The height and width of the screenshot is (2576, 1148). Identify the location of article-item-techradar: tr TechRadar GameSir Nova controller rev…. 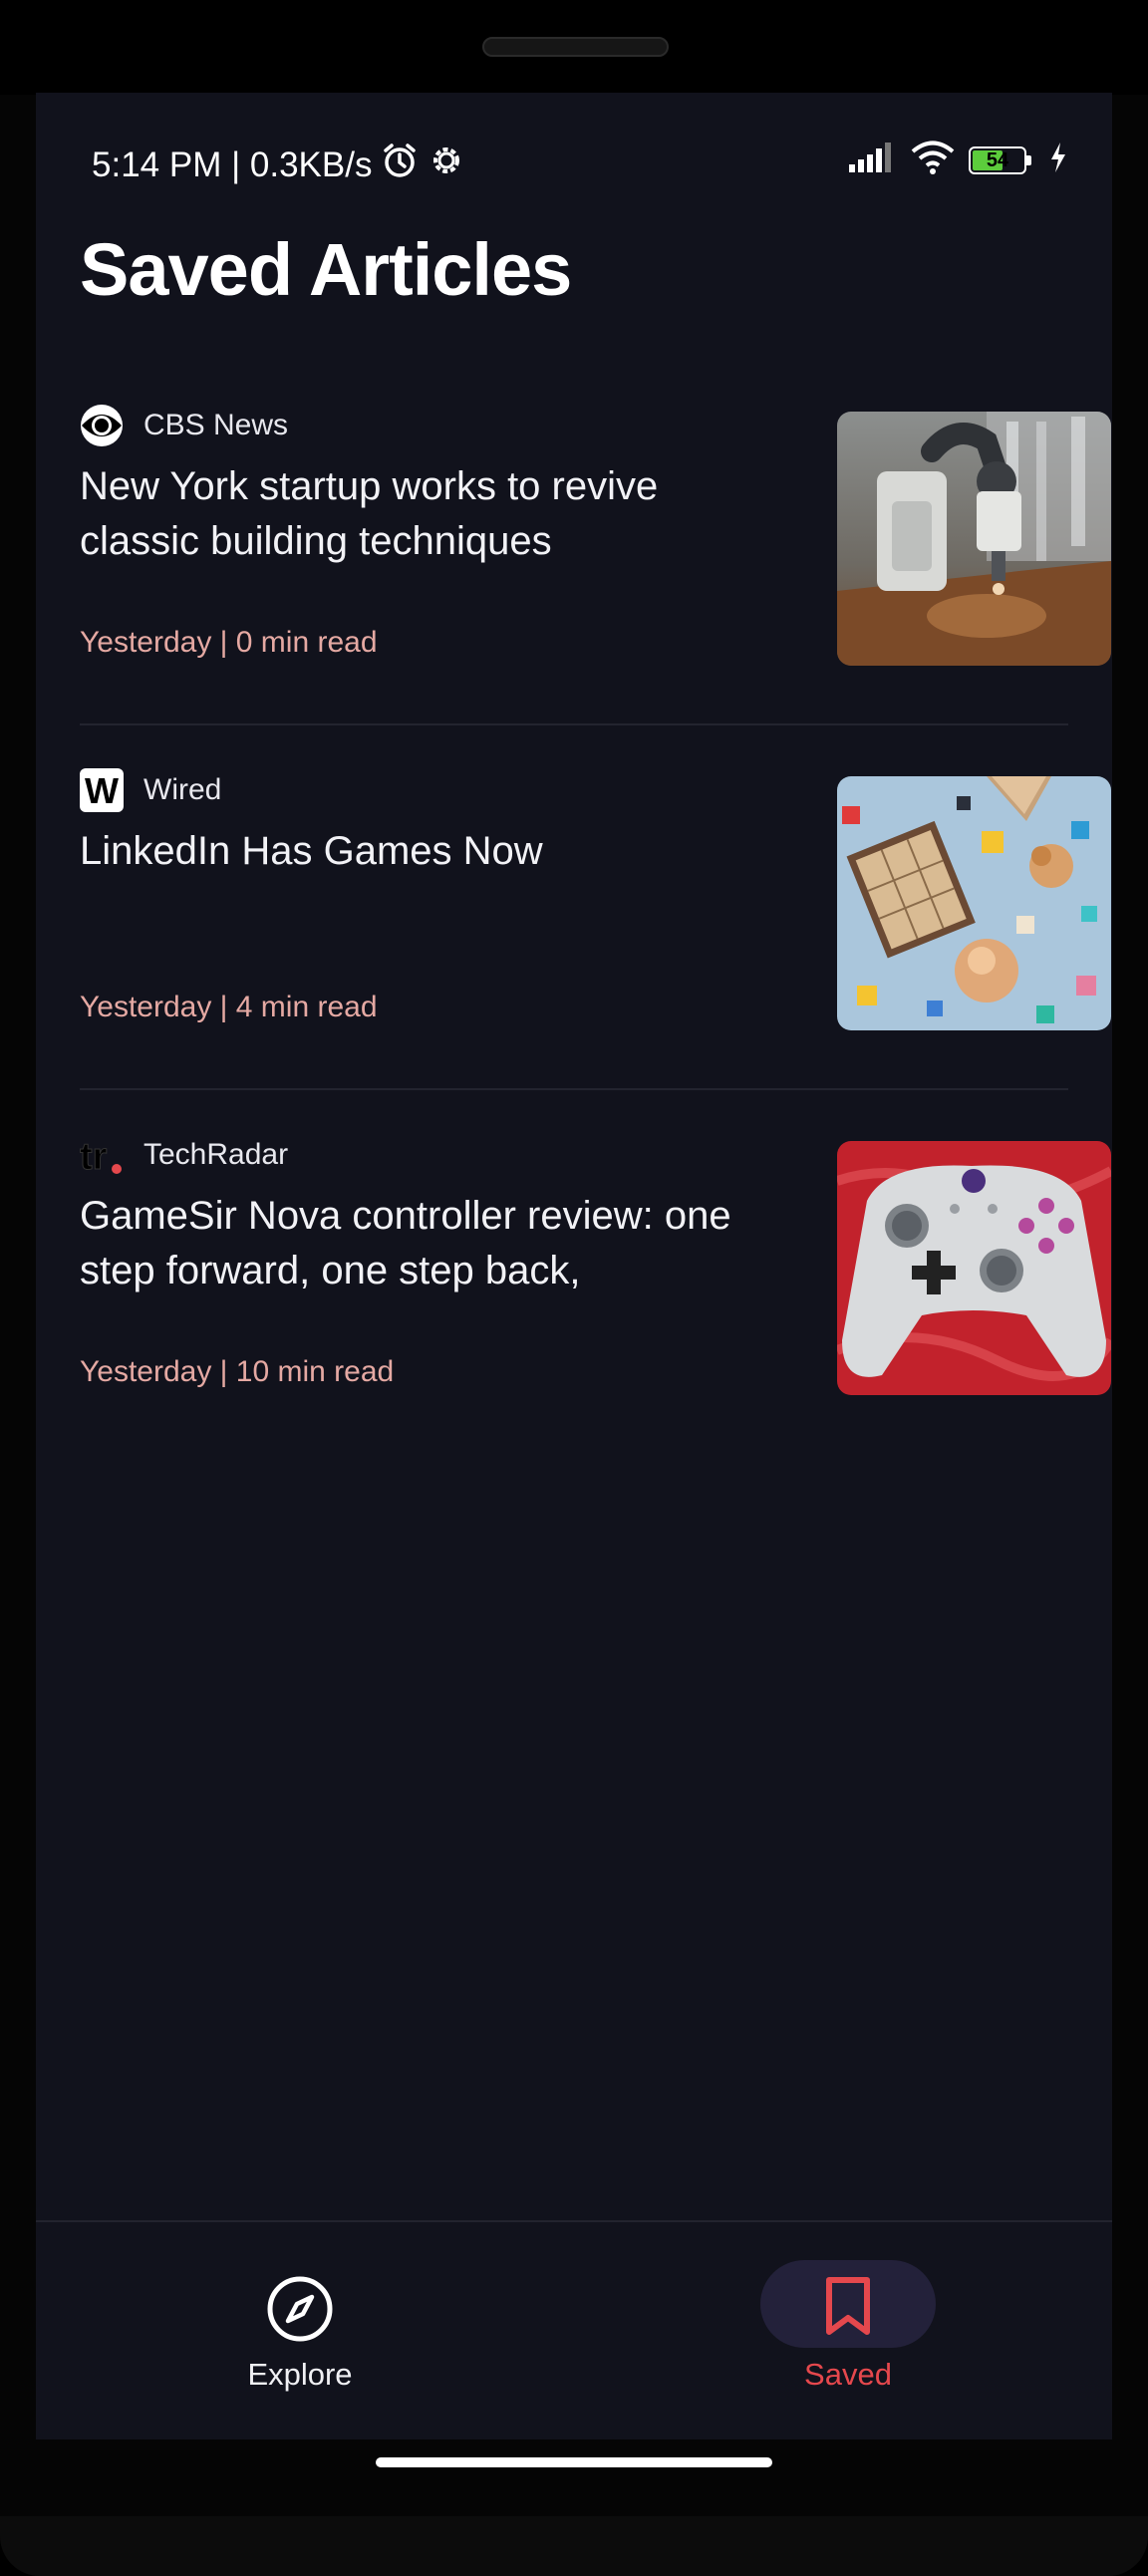
(595, 1293).